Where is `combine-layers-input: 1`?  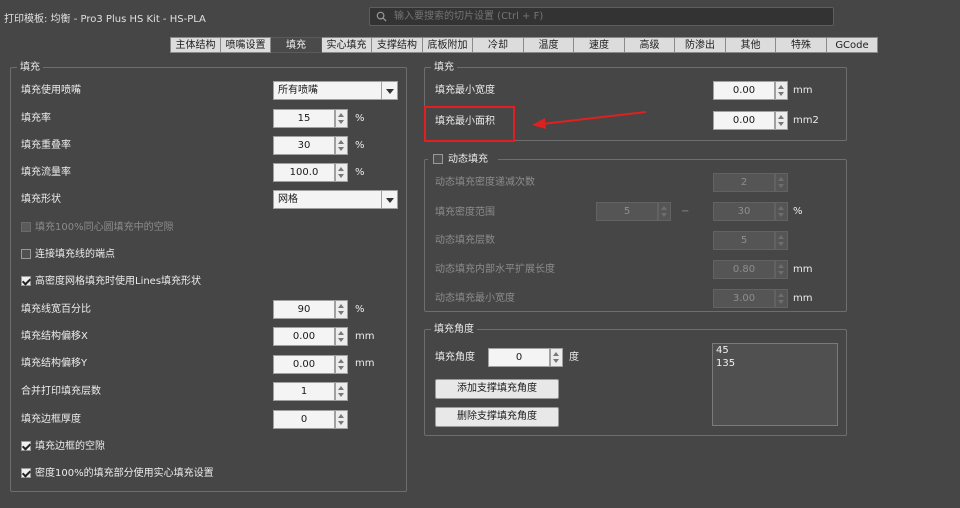 combine-layers-input: 1 is located at coordinates (304, 391).